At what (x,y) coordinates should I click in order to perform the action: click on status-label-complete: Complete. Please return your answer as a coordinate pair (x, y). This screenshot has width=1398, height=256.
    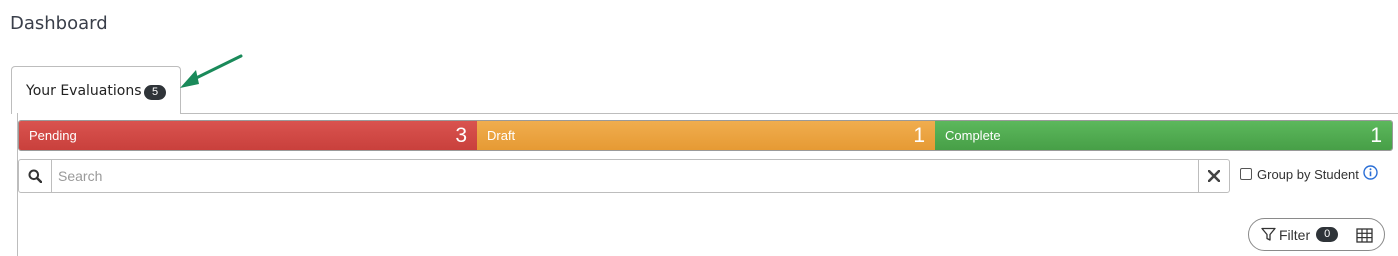
    Looking at the image, I should click on (973, 135).